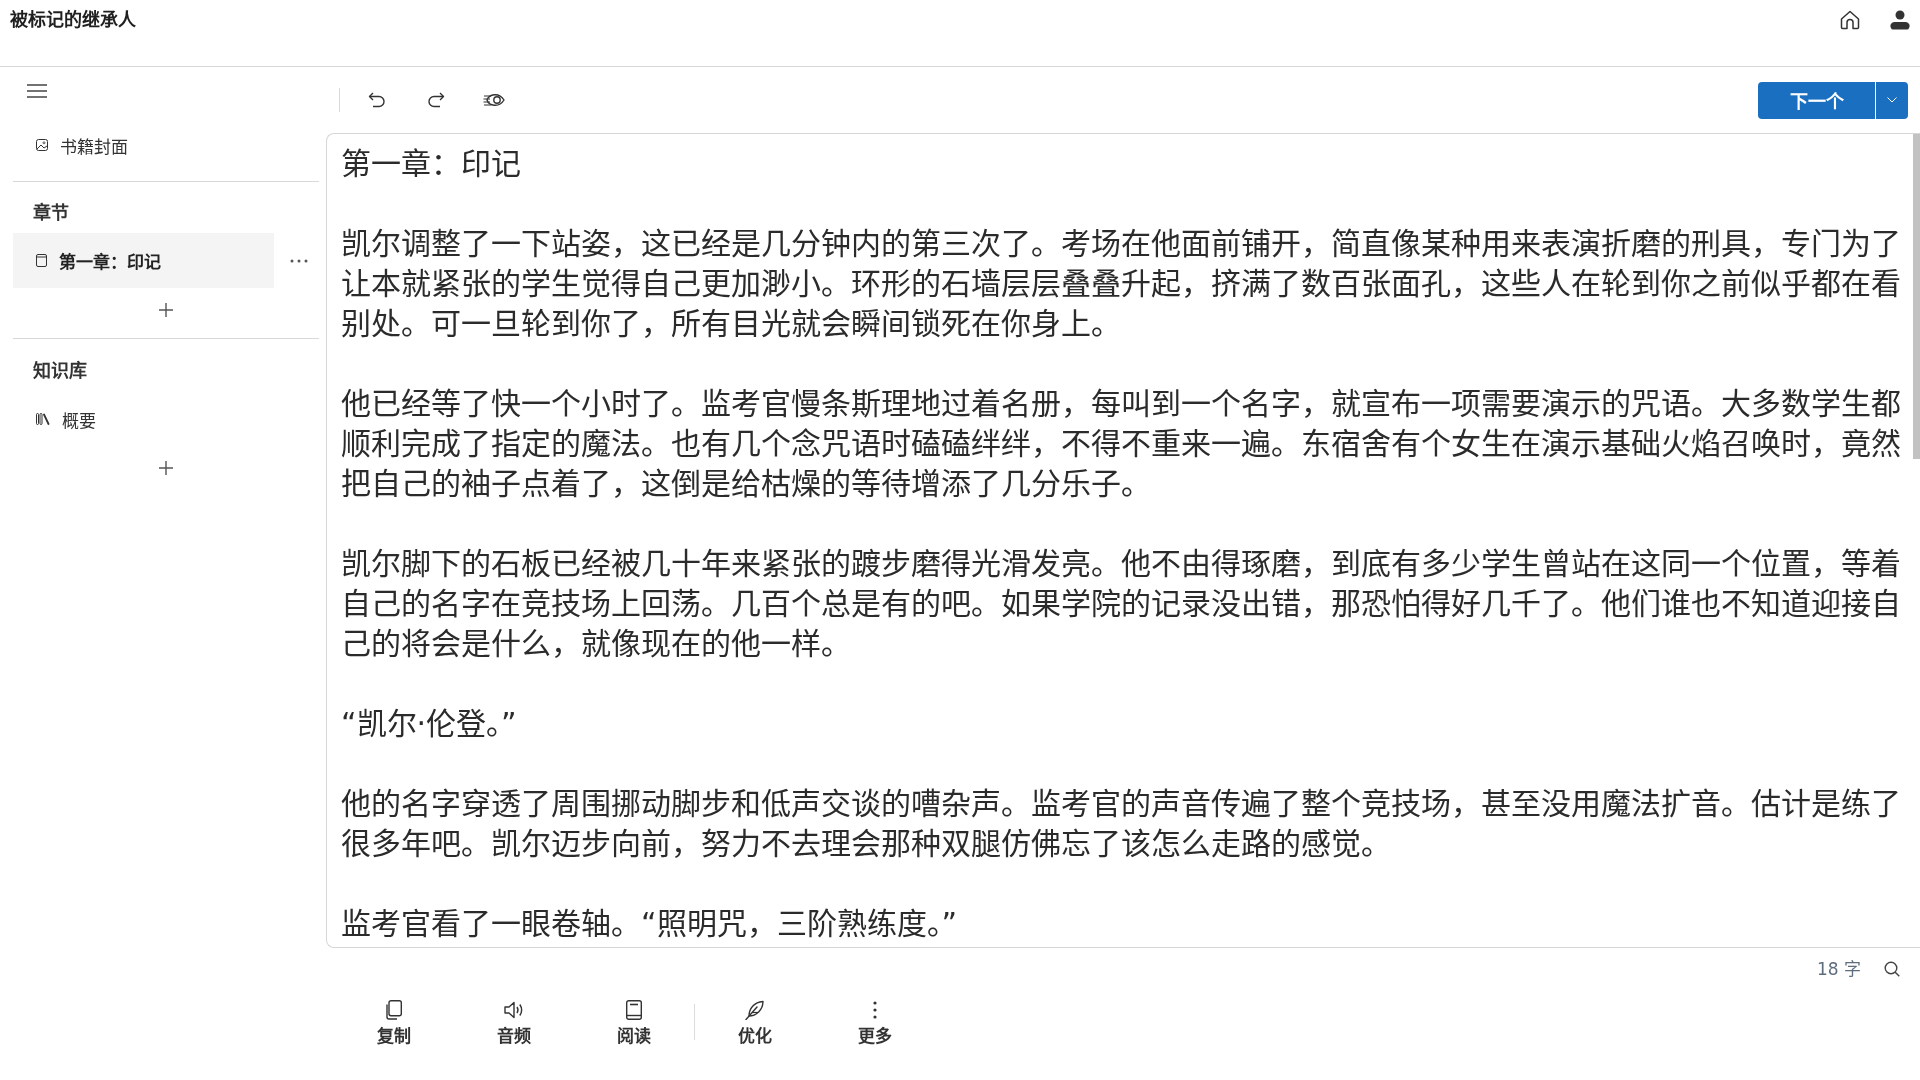 This screenshot has height=1080, width=1920. What do you see at coordinates (514, 1024) in the screenshot?
I see `audio-button: 音频` at bounding box center [514, 1024].